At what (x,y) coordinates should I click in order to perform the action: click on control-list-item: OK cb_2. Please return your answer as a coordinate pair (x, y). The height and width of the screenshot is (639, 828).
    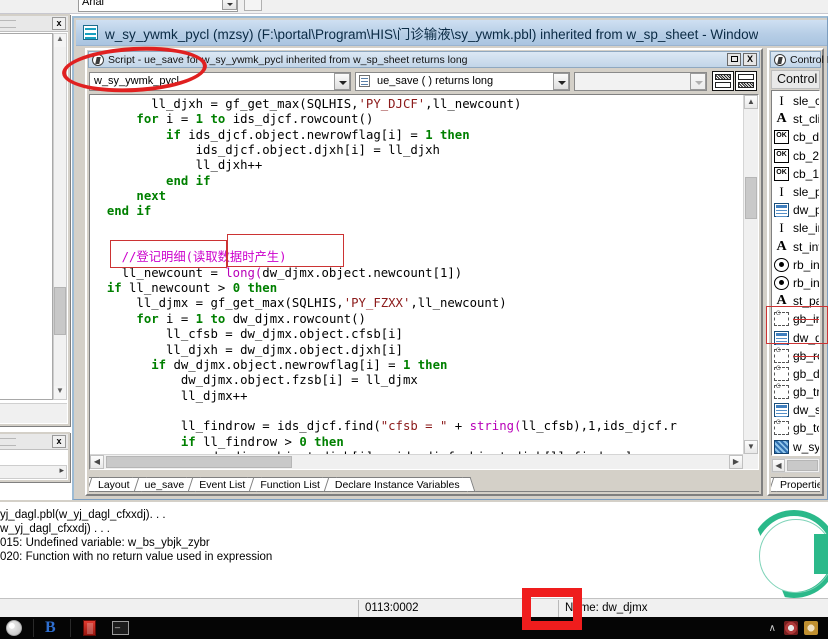
    Looking at the image, I should click on (795, 156).